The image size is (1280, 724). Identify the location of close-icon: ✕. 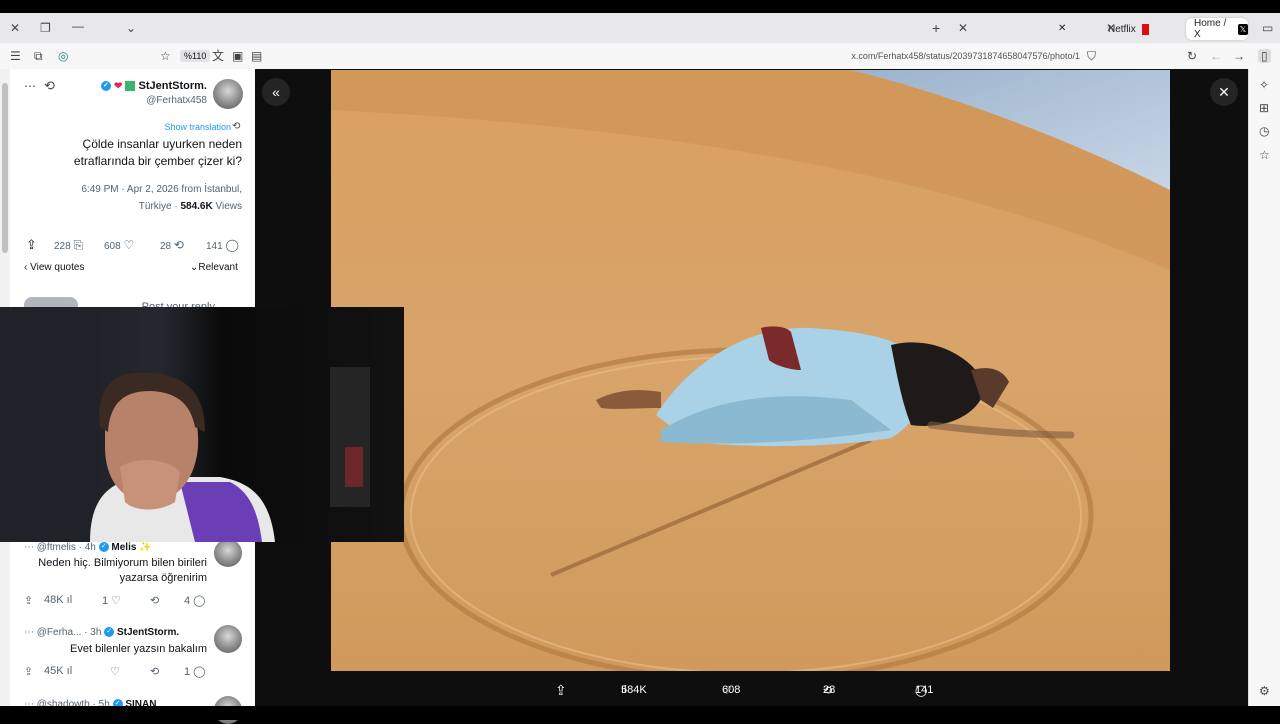
(1224, 92).